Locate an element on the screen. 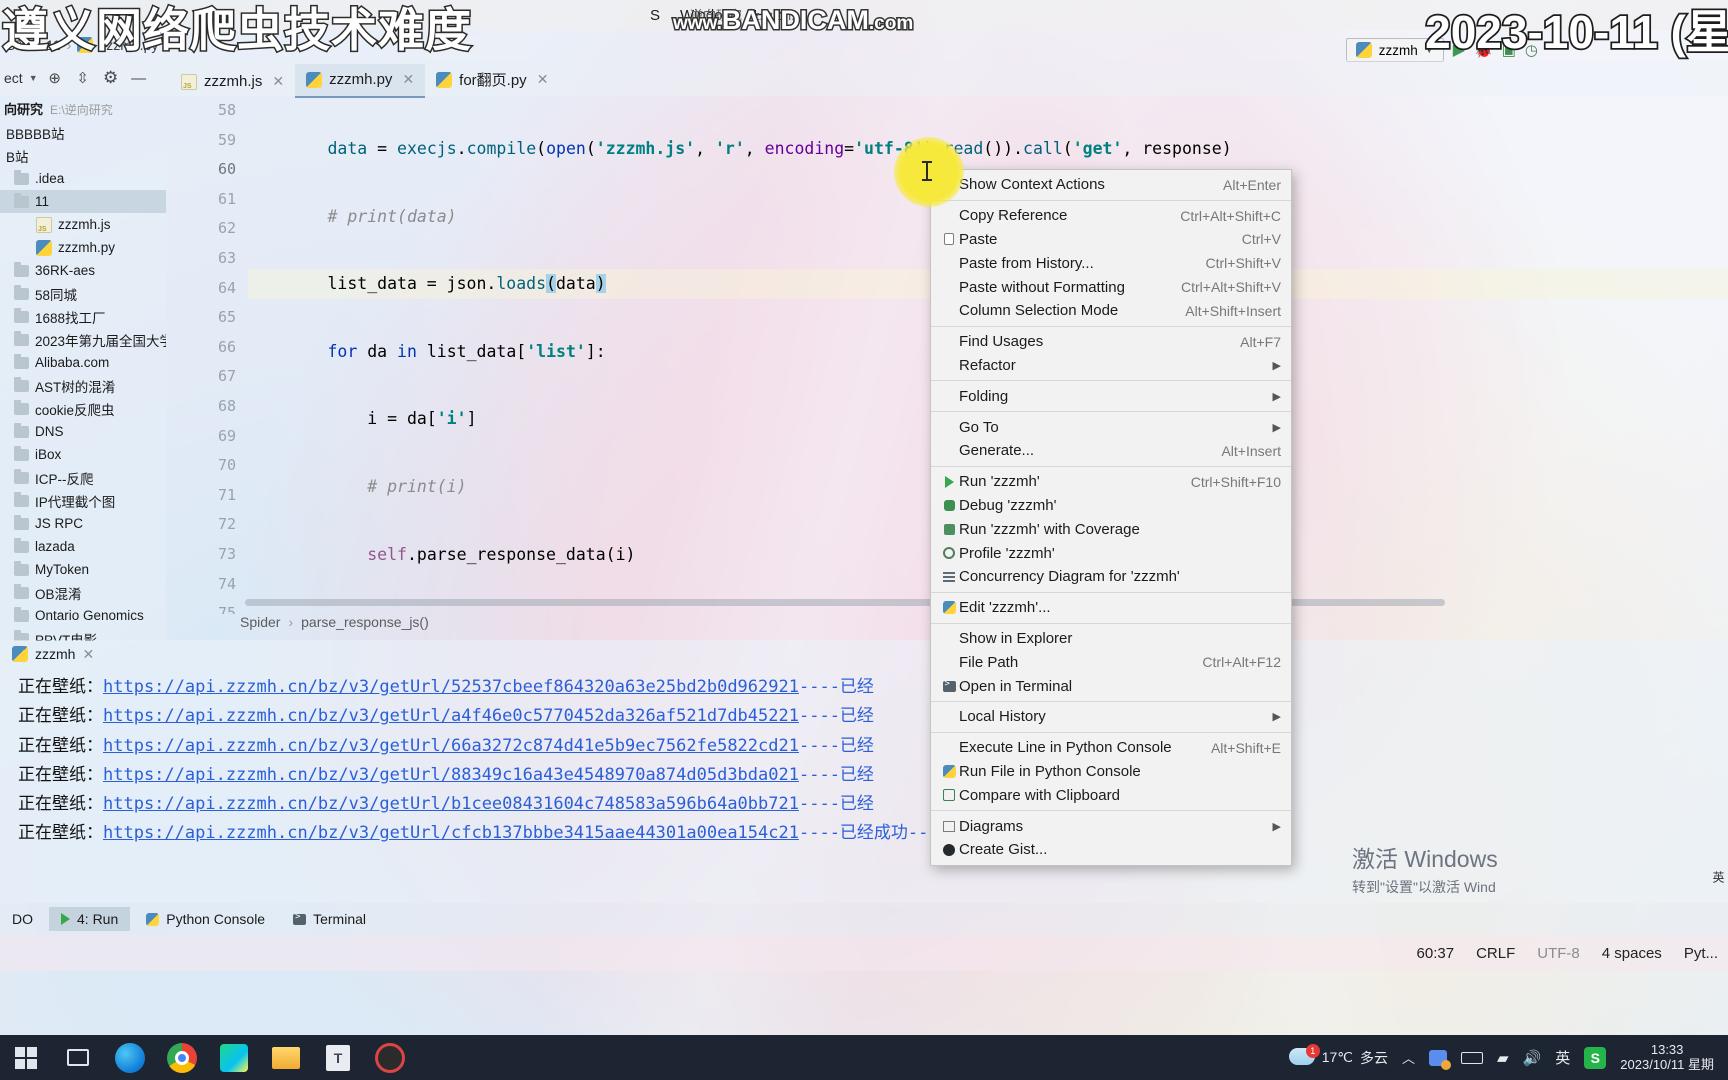 The height and width of the screenshot is (1080, 1728). tree-item-58tongcheng: 58同城 is located at coordinates (83, 293).